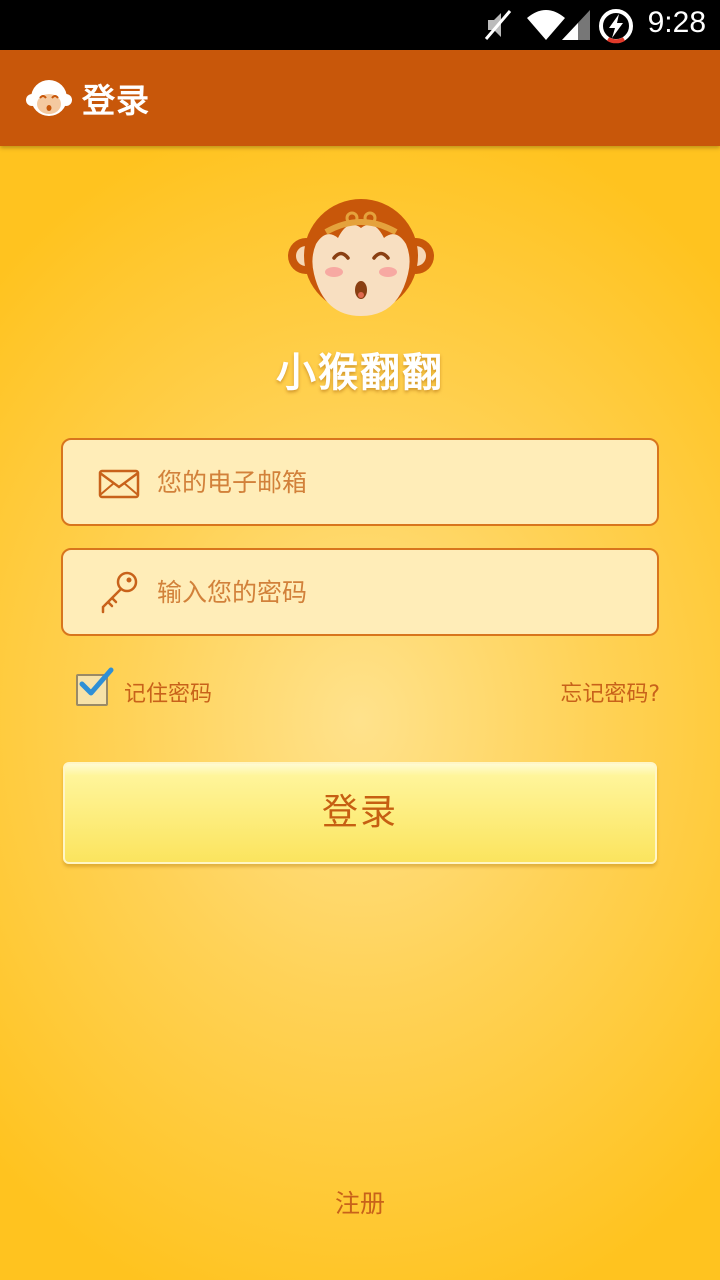  I want to click on register-link: 注册, so click(360, 1202).